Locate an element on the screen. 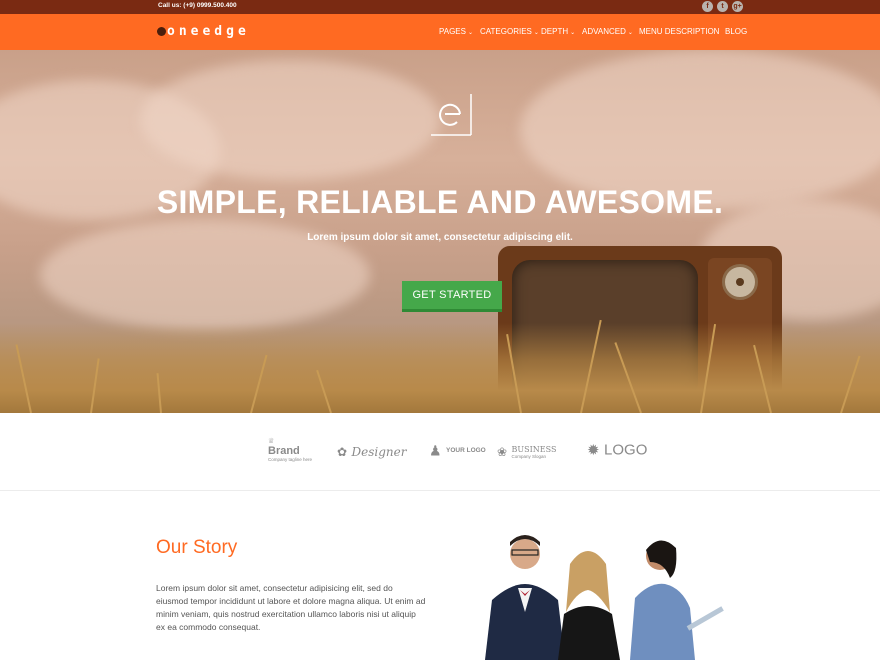 The height and width of the screenshot is (660, 880). nav-advanced-label: ADVANCED is located at coordinates (604, 31).